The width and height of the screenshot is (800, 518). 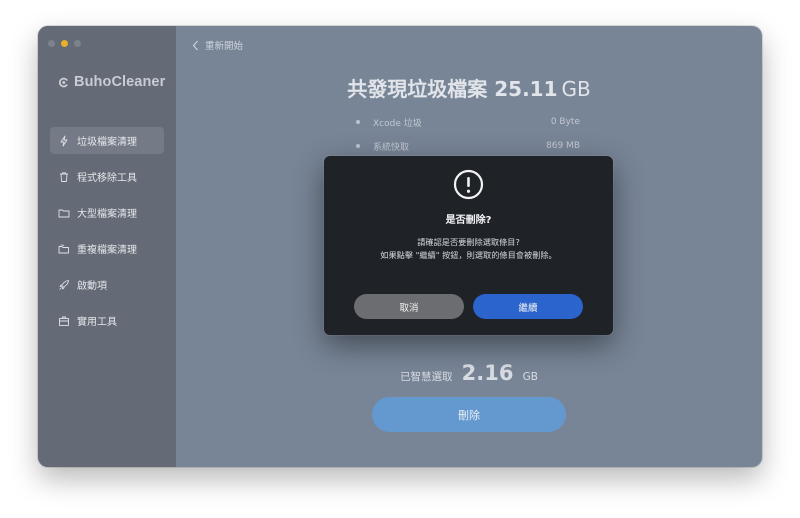 I want to click on restart-link: 重新開始, so click(x=217, y=45).